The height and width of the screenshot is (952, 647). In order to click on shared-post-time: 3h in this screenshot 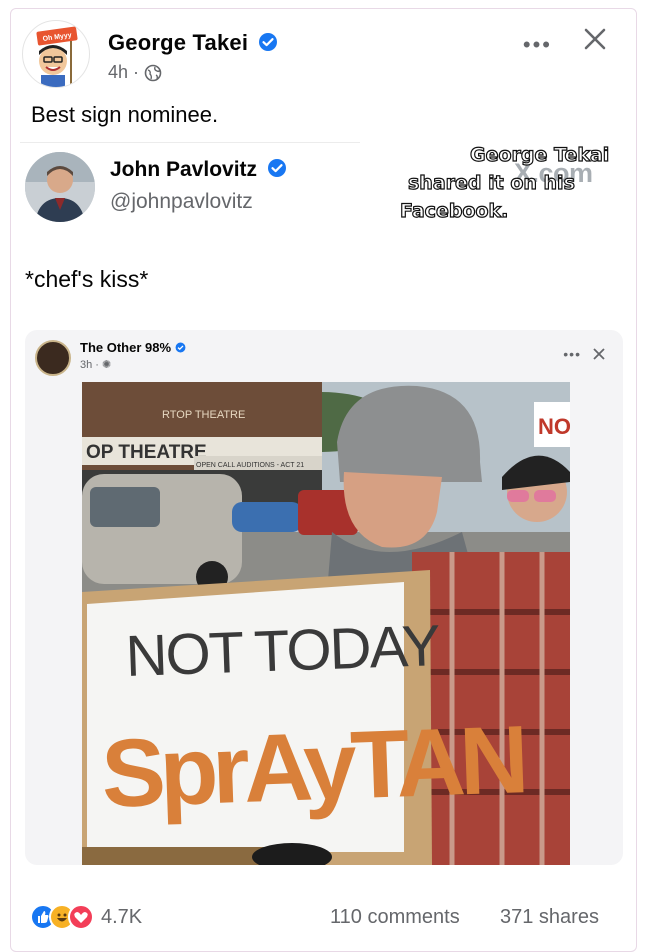, I will do `click(86, 365)`.